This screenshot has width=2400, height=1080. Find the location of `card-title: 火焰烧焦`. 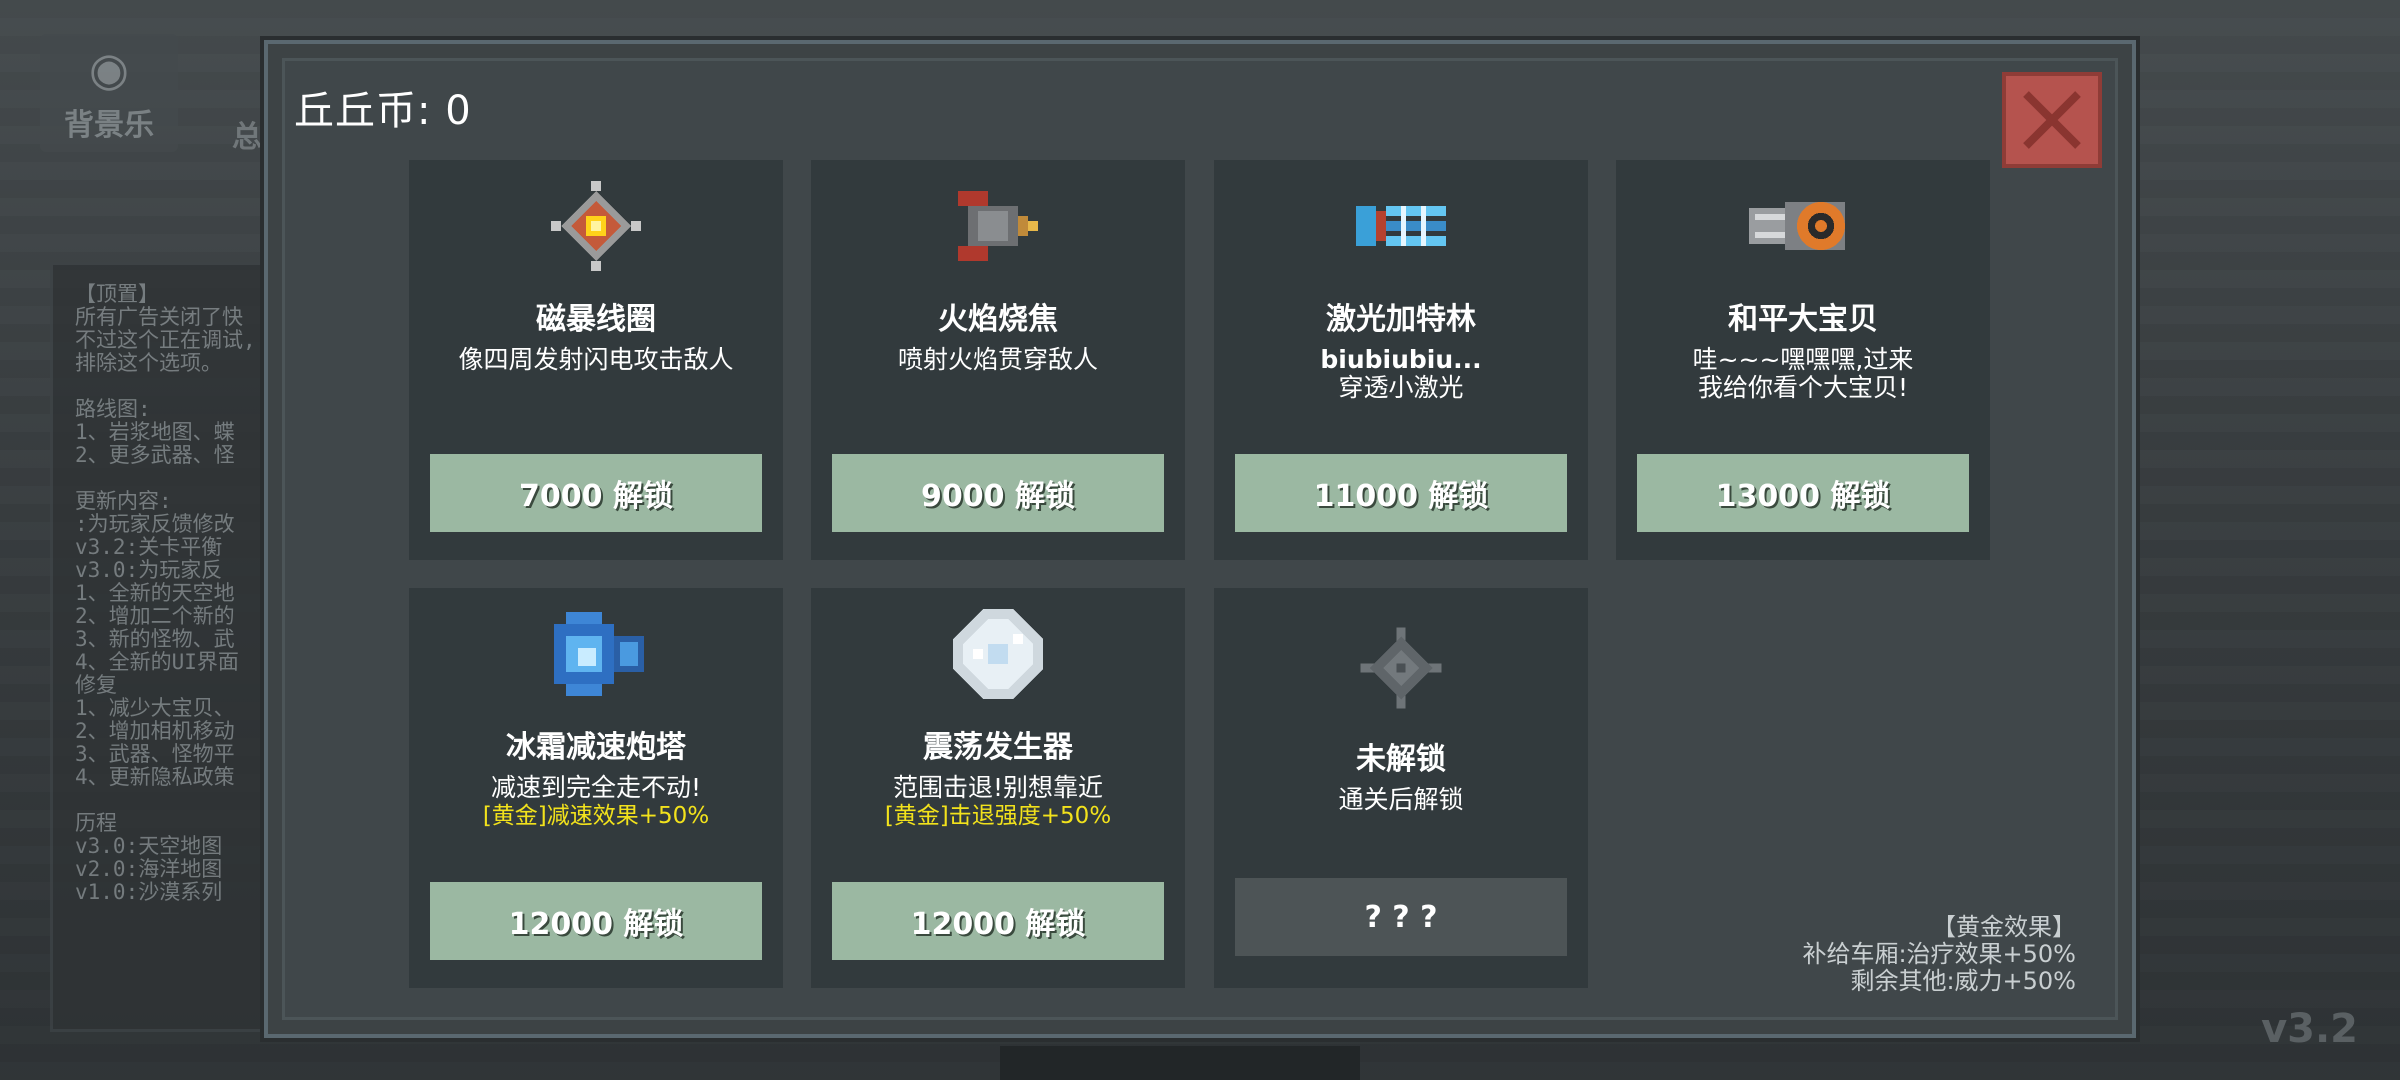

card-title: 火焰烧焦 is located at coordinates (998, 319).